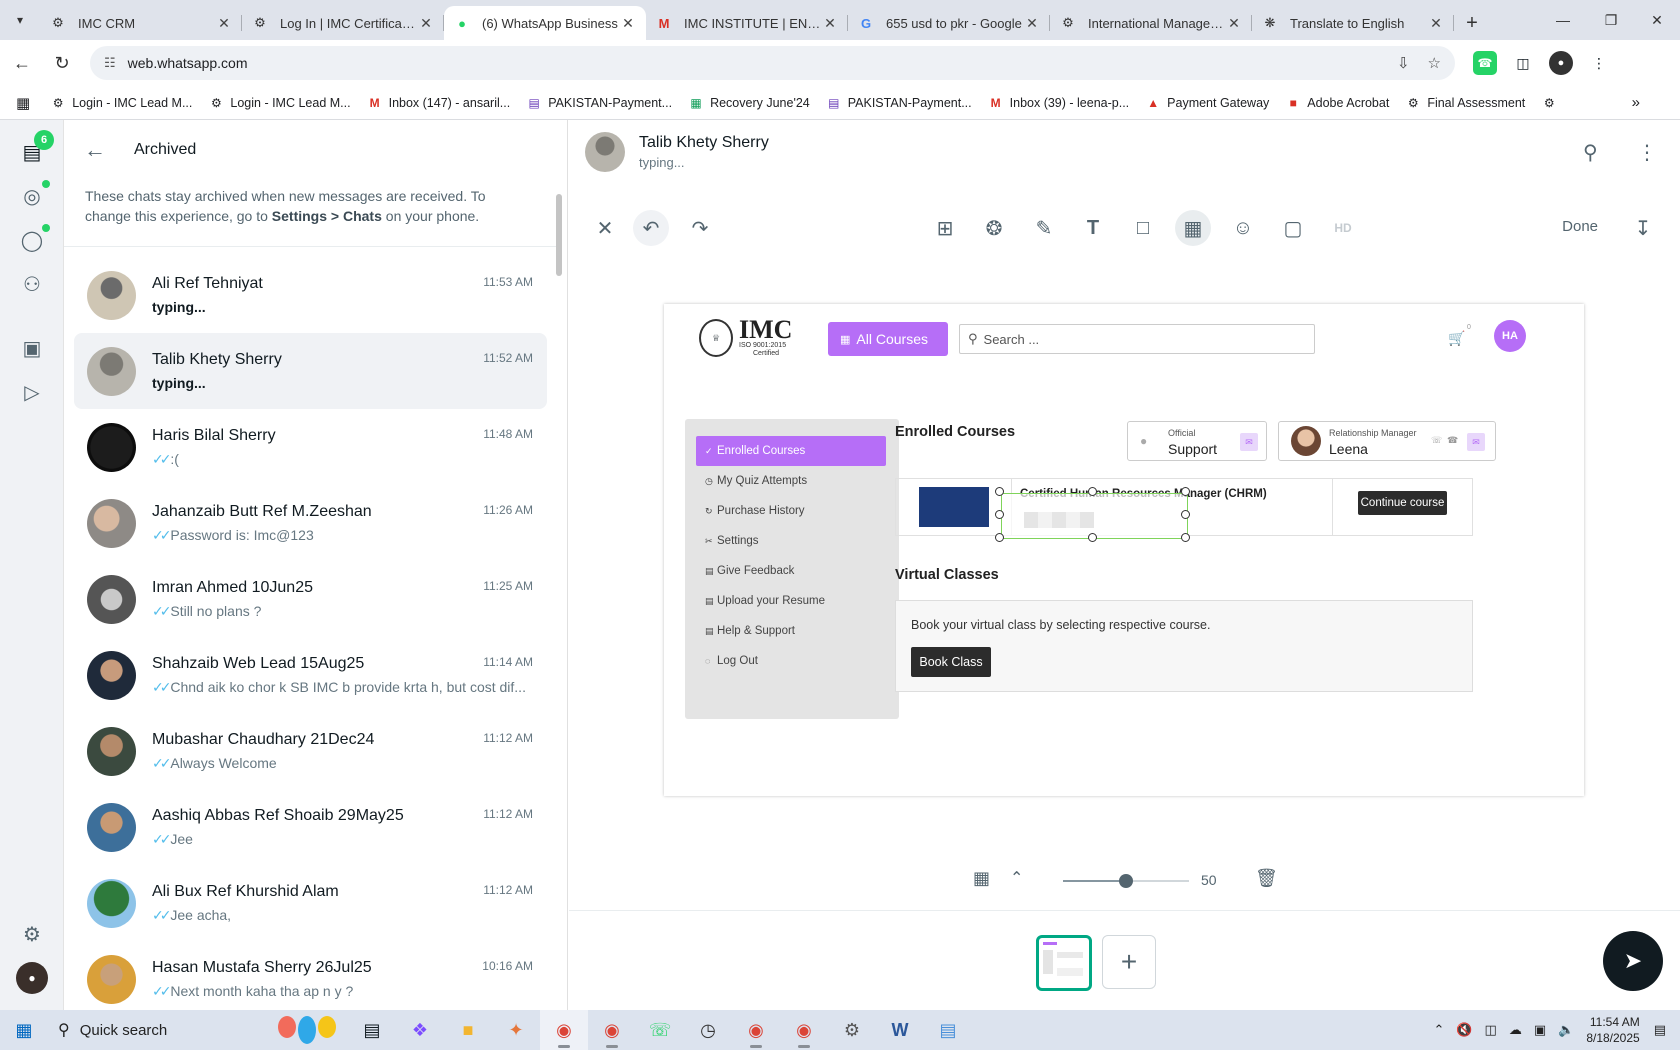 The height and width of the screenshot is (1050, 1680). What do you see at coordinates (748, 103) in the screenshot?
I see `bookmark-item: ▦ Recovery June'24` at bounding box center [748, 103].